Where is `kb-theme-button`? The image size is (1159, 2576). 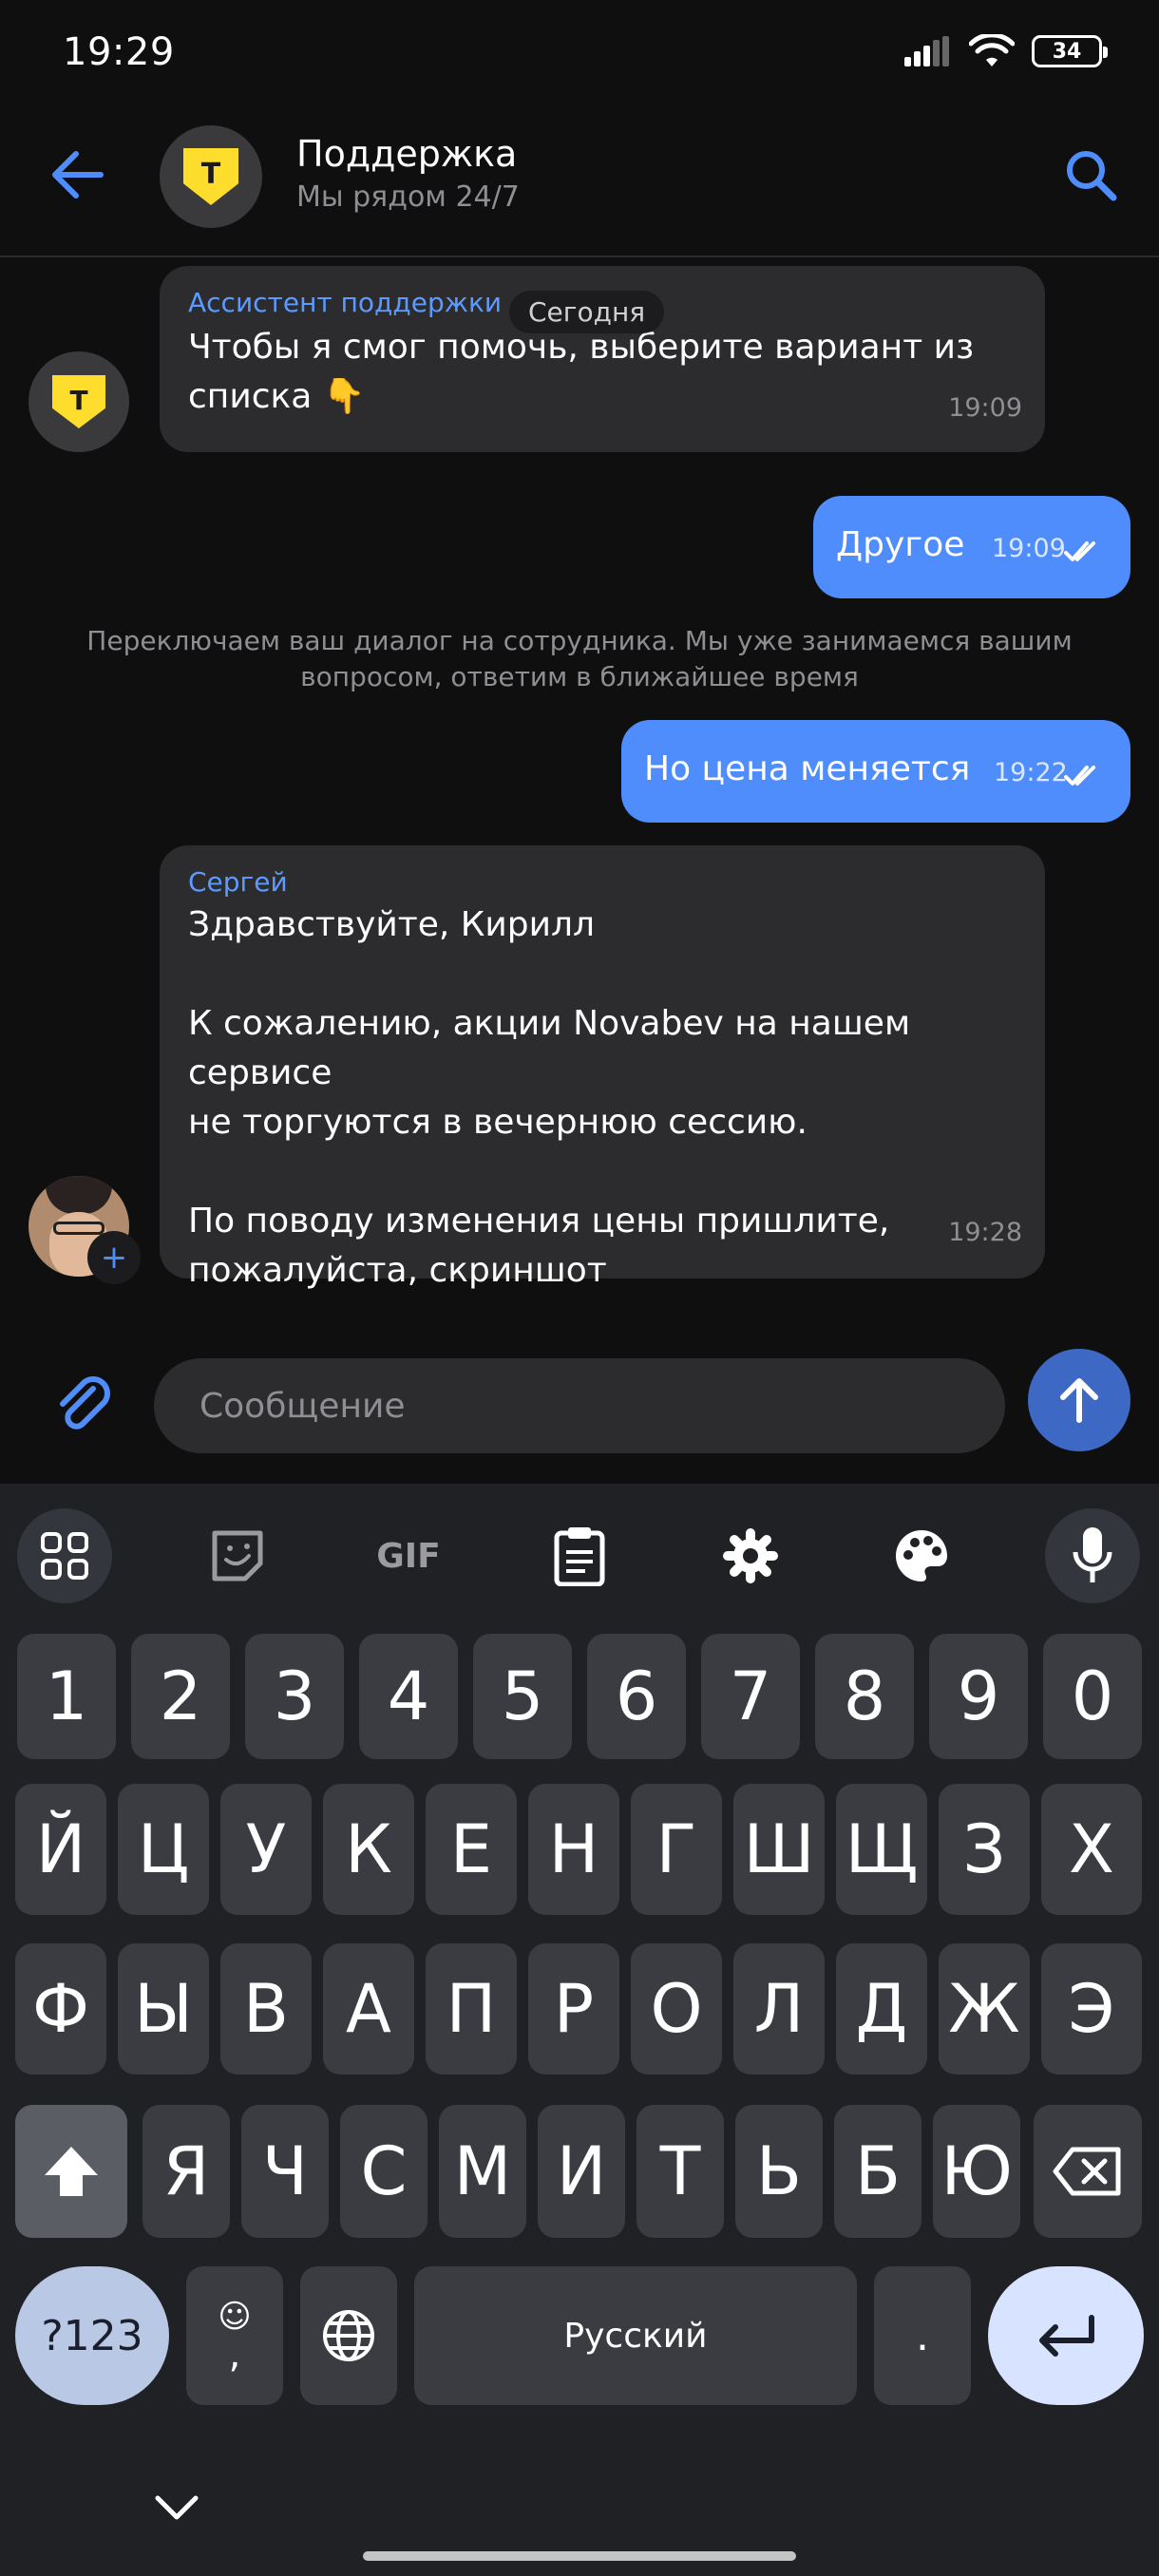 kb-theme-button is located at coordinates (921, 1555).